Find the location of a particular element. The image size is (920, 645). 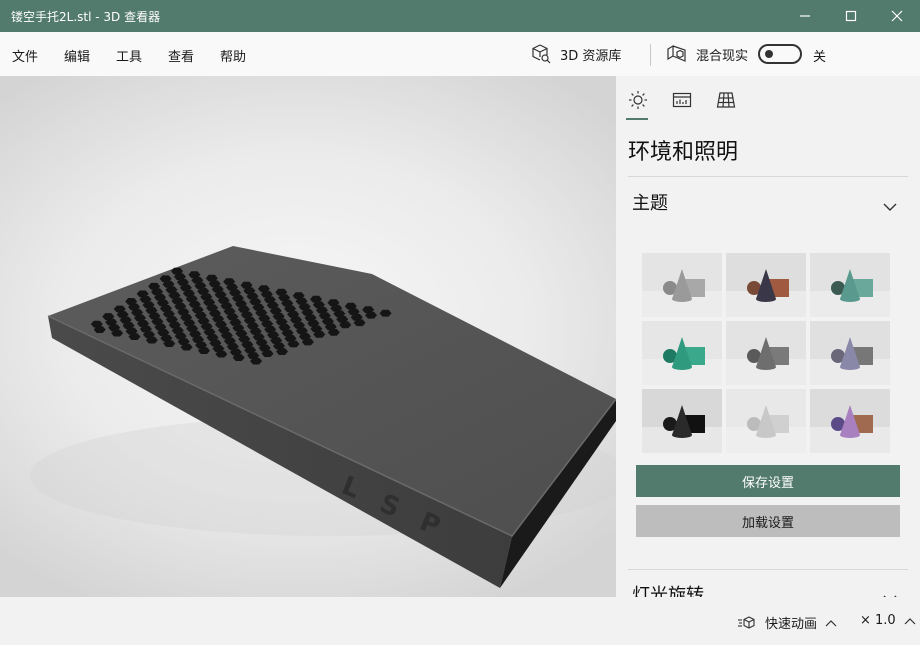

minimize-icon is located at coordinates (805, 16).